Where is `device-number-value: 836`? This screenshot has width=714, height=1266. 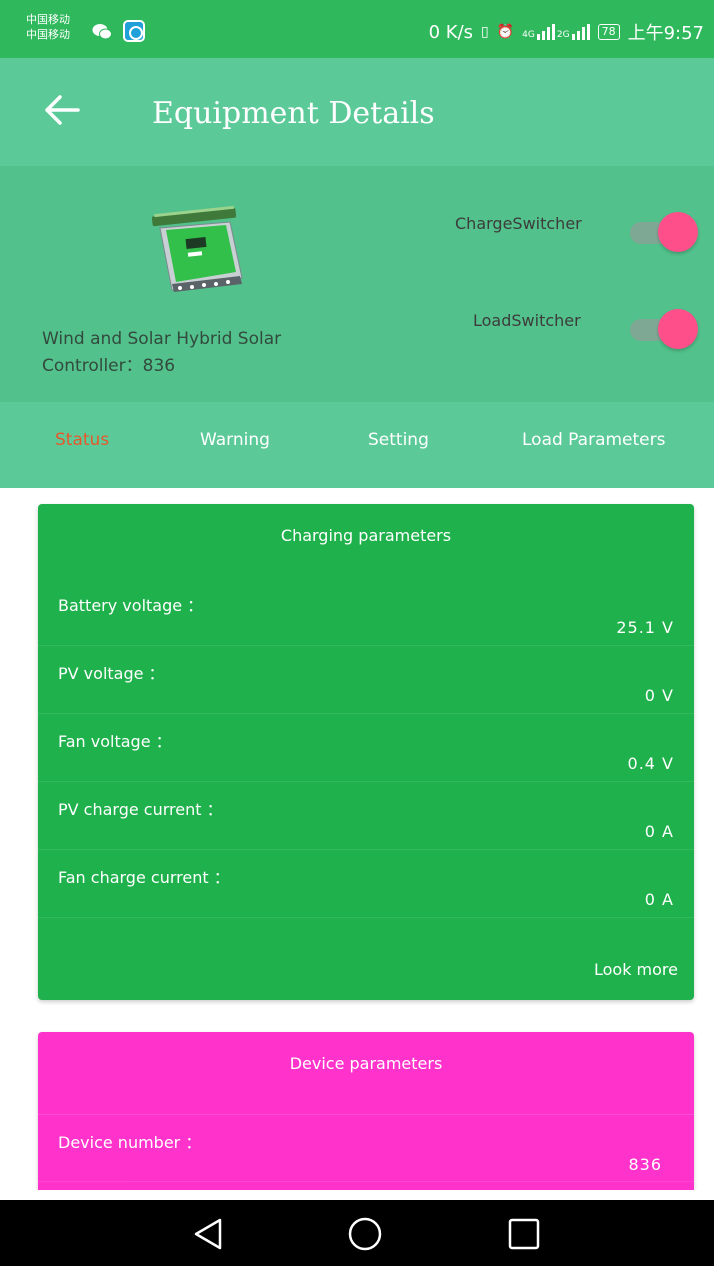 device-number-value: 836 is located at coordinates (645, 1164).